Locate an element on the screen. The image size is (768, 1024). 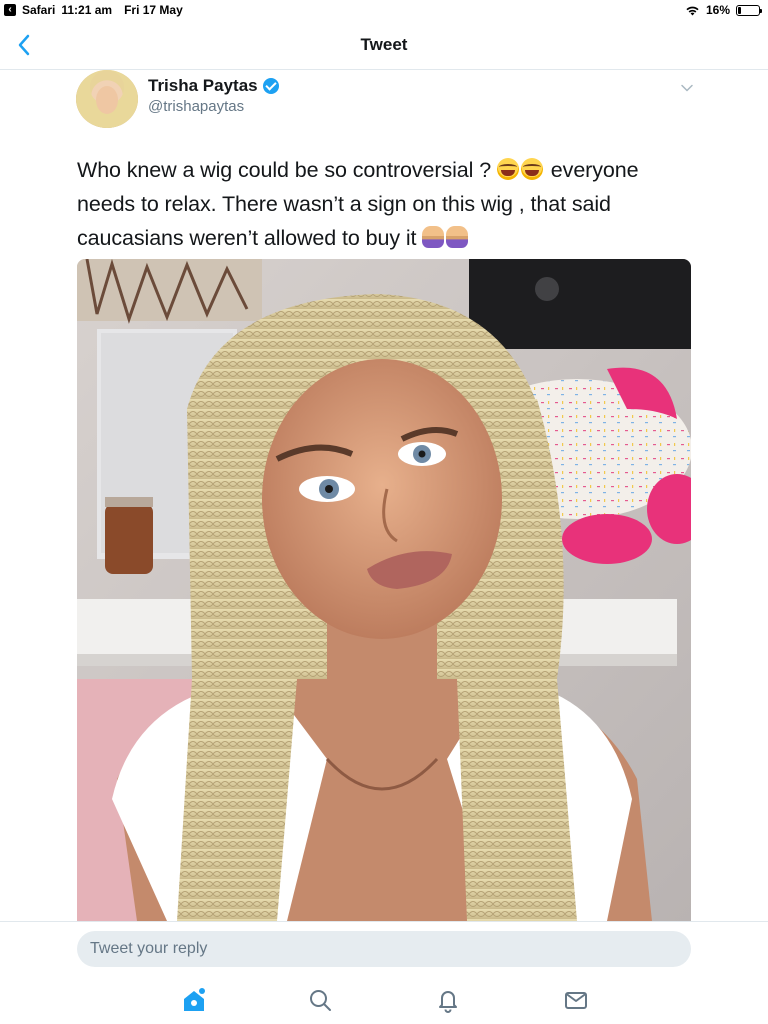
status-time: 11:21 am is located at coordinates (87, 10).